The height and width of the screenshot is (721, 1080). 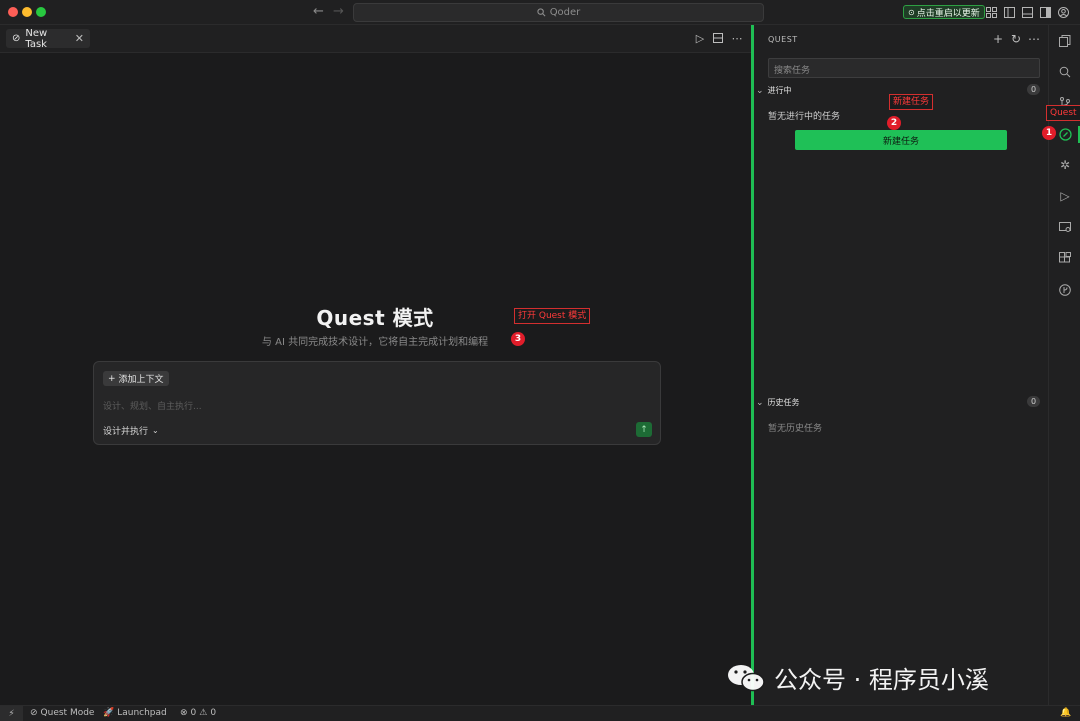 What do you see at coordinates (1065, 165) in the screenshot?
I see `ai-chat-icon: ✲` at bounding box center [1065, 165].